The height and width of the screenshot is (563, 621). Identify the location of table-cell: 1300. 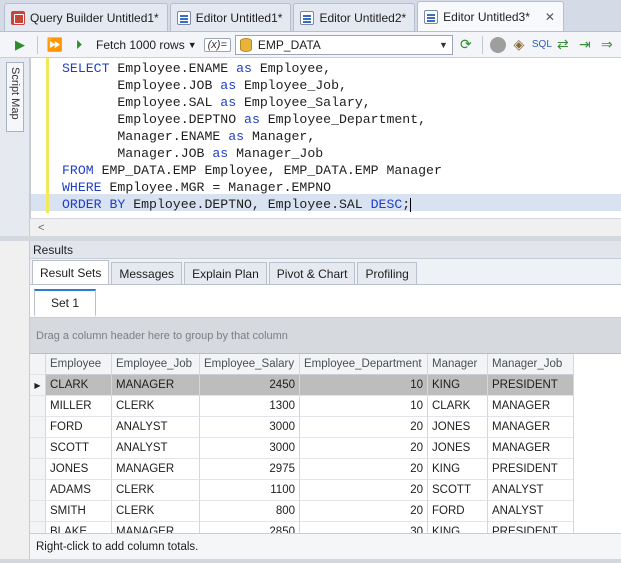
(250, 406).